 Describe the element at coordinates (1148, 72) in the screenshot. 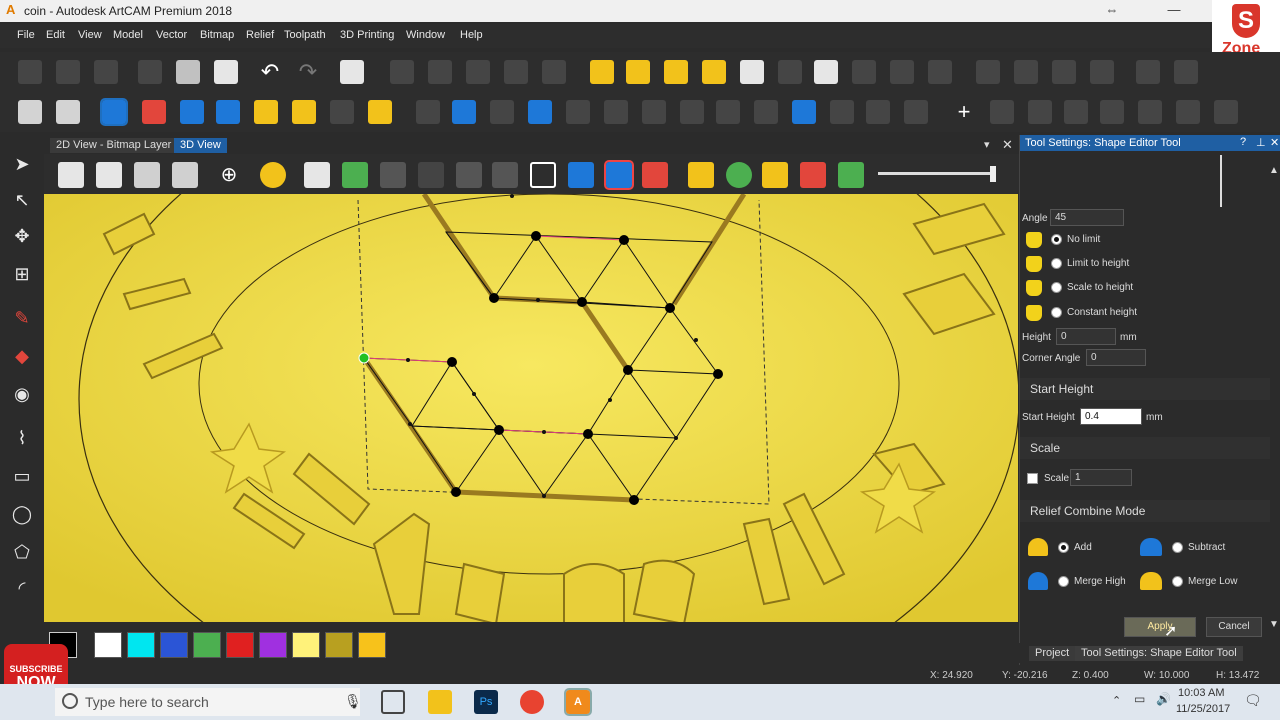

I see `wave-icon` at that location.